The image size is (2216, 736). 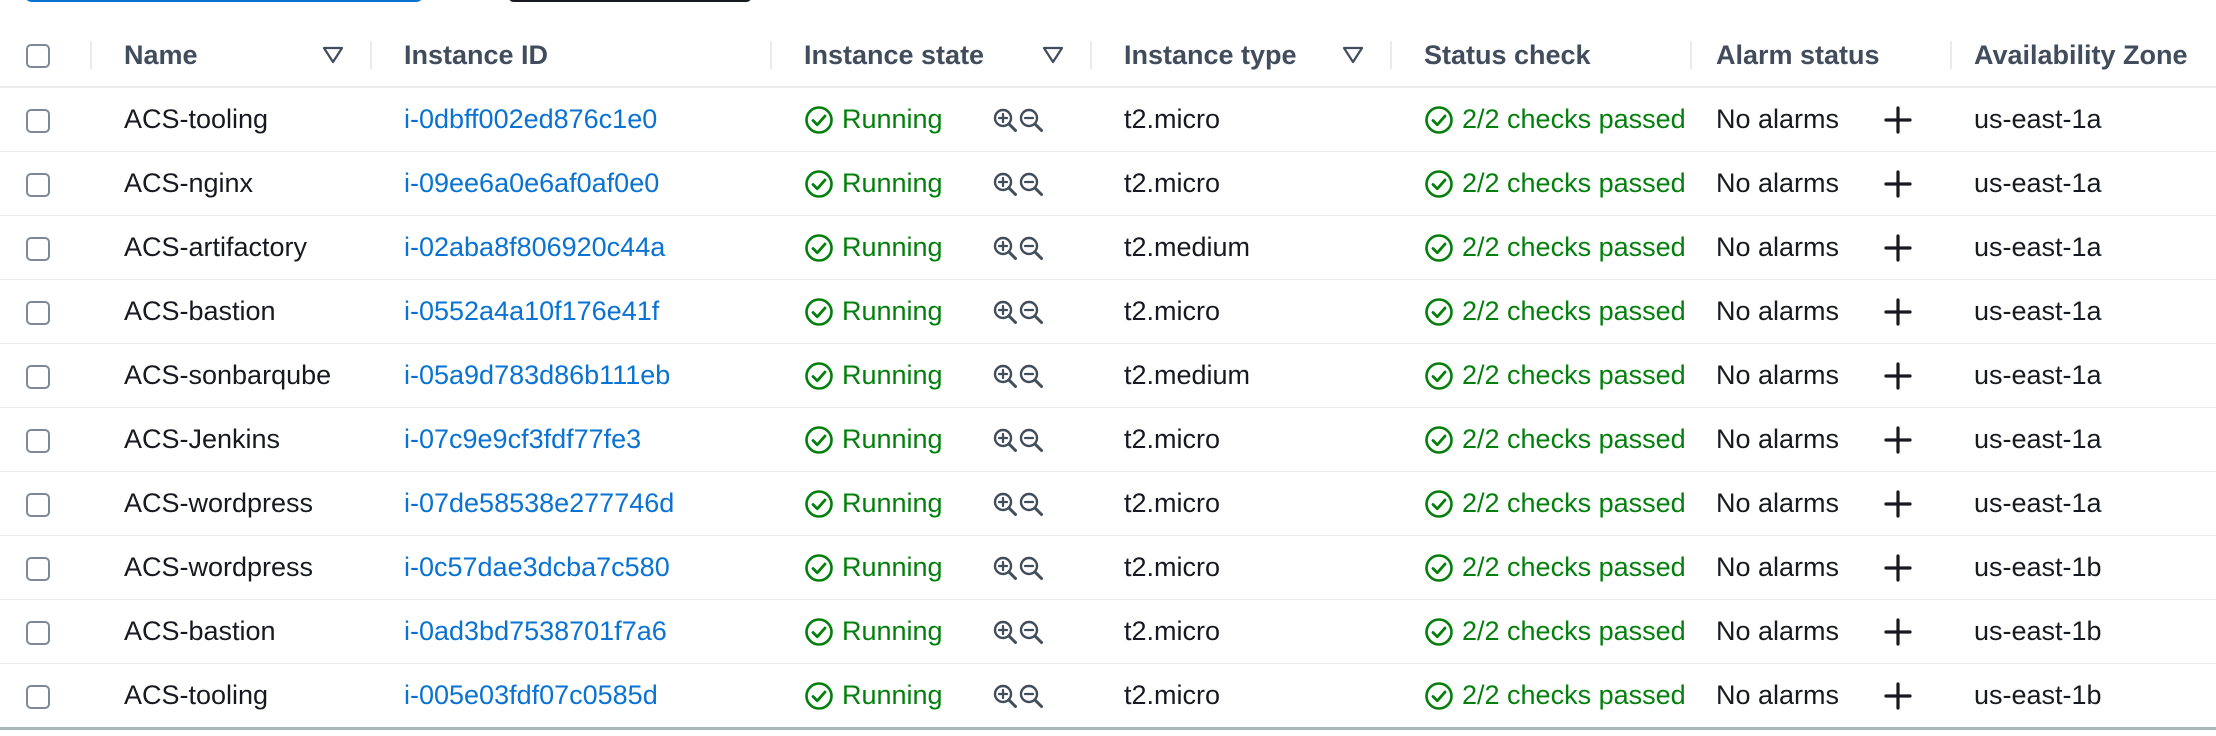 What do you see at coordinates (537, 375) in the screenshot?
I see `instance-id-link: i-05a9d783d86b111eb` at bounding box center [537, 375].